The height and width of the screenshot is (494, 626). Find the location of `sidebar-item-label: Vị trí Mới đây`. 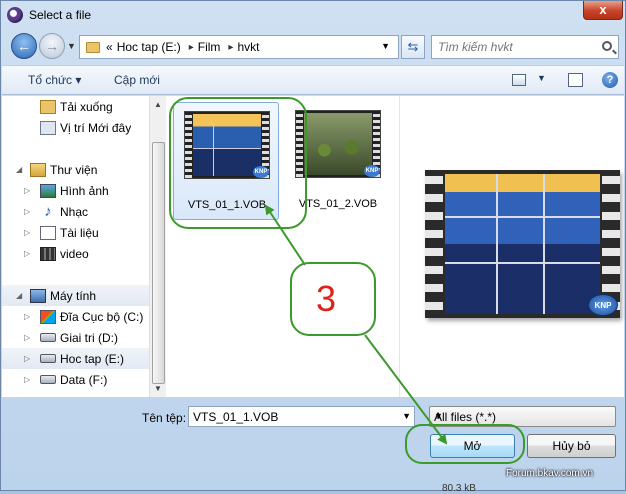

sidebar-item-label: Vị trí Mới đây is located at coordinates (96, 127).